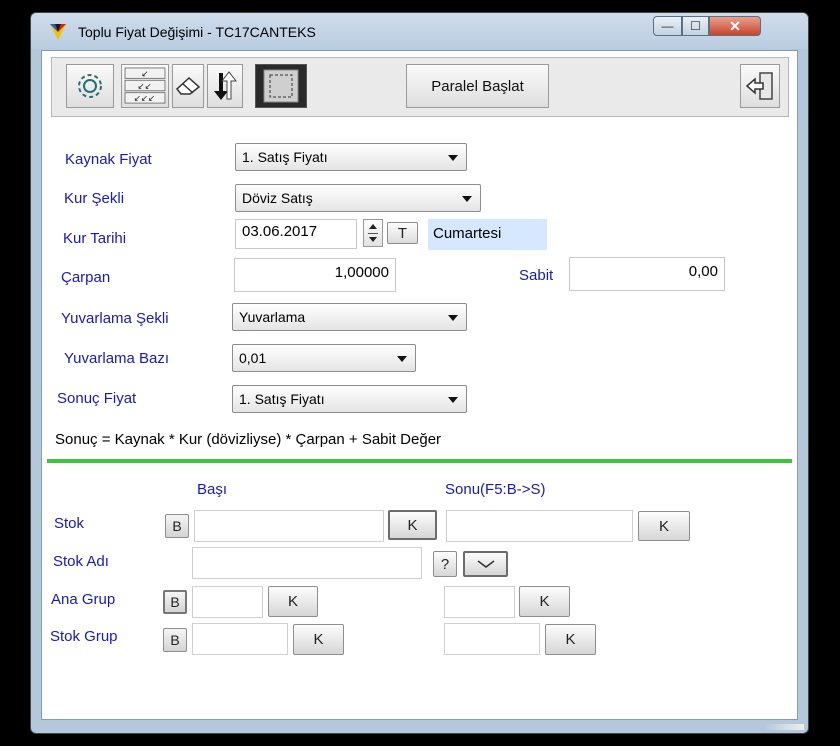 The width and height of the screenshot is (840, 746). I want to click on title-bar: Toplu Fiyat Değişimi - TC17CANTEKS — ☐ ✕, so click(419, 31).